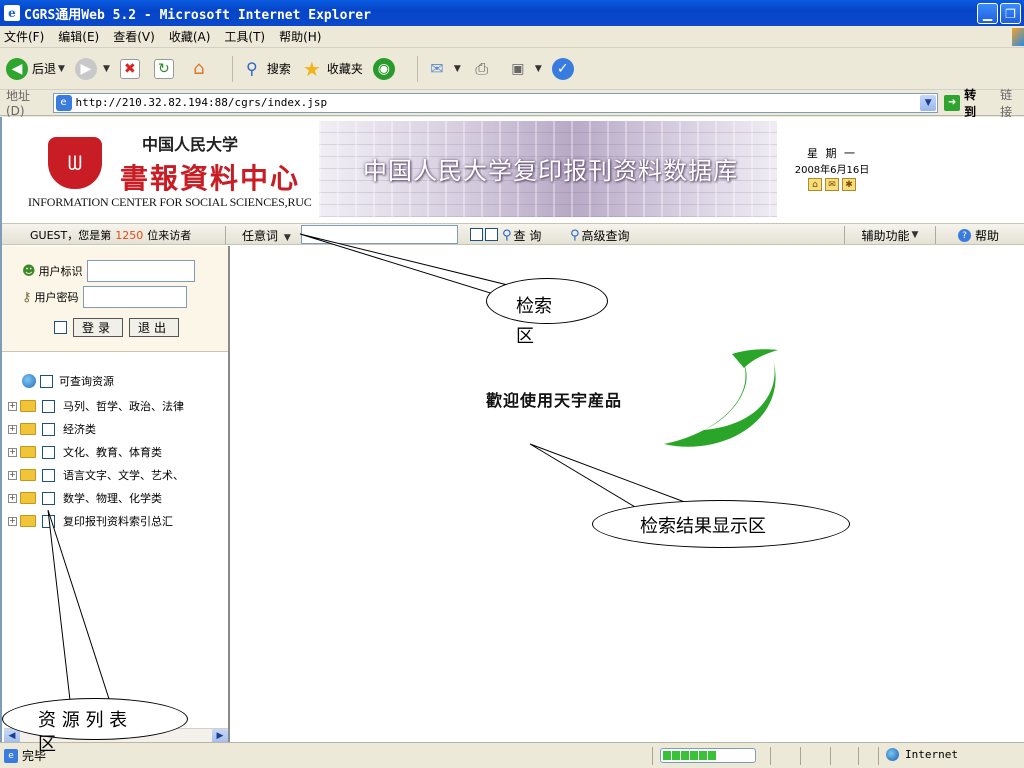  What do you see at coordinates (244, 36) in the screenshot?
I see `menu-tools: 工具(T)` at bounding box center [244, 36].